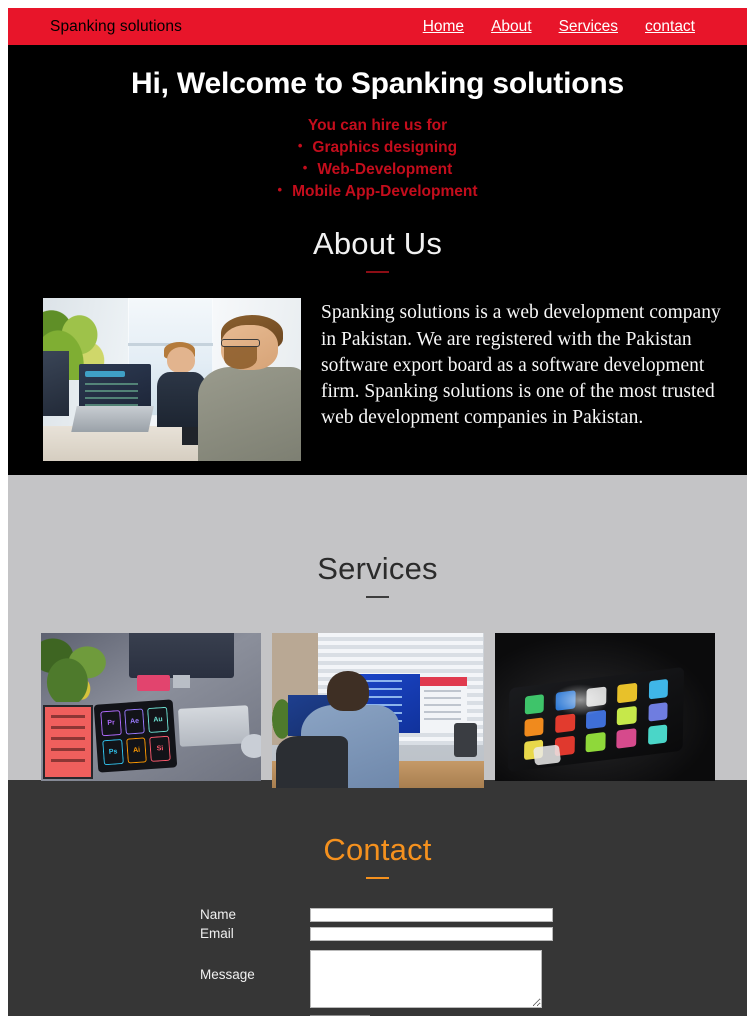 The image size is (755, 1032). Describe the element at coordinates (159, 748) in the screenshot. I see `app-icon-si: Si` at that location.